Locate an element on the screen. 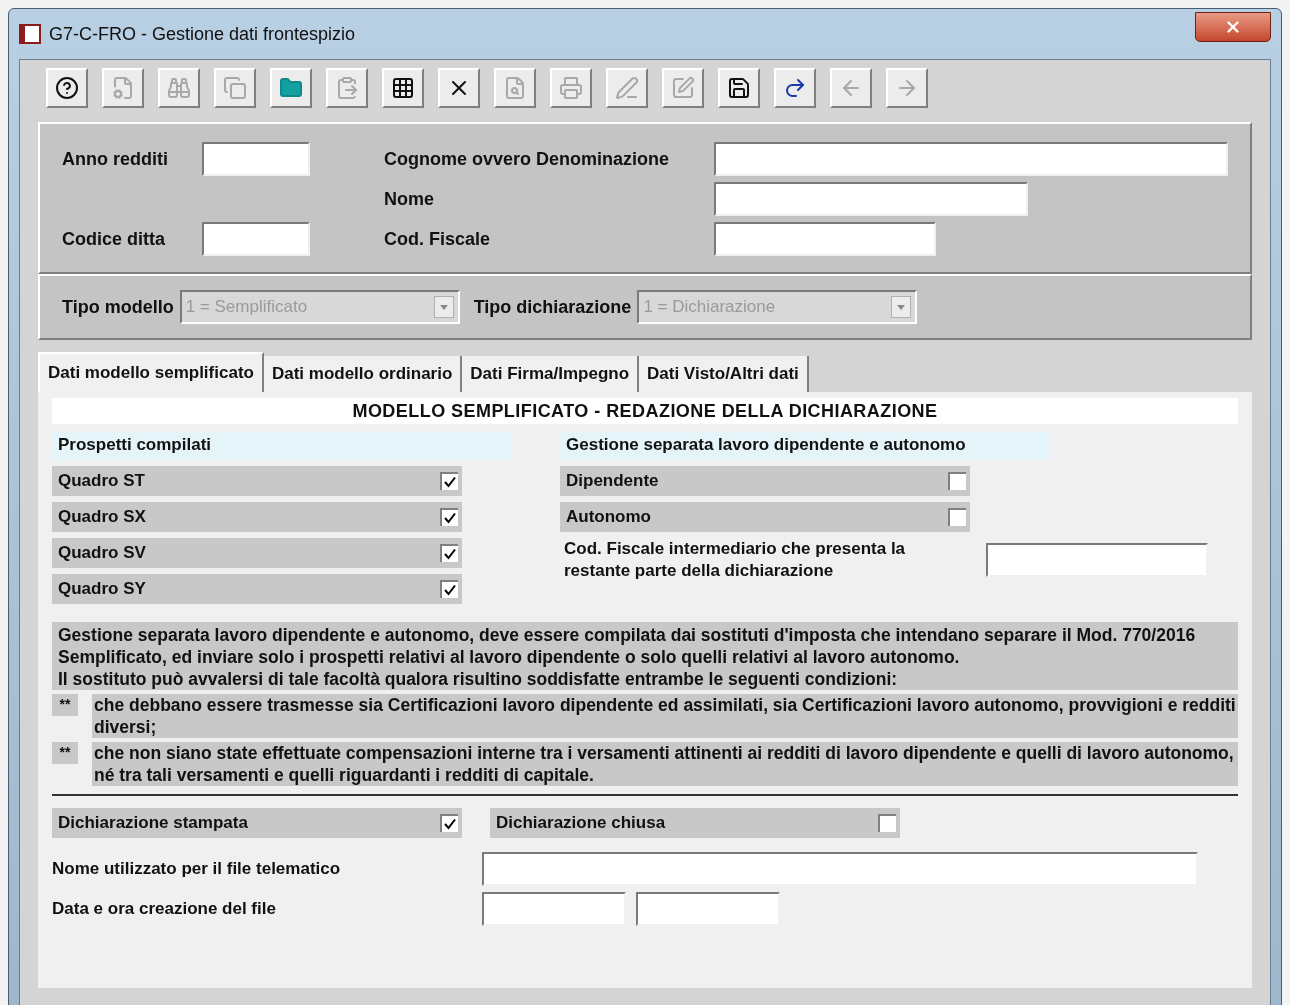 The height and width of the screenshot is (1005, 1290). grid-icon is located at coordinates (403, 88).